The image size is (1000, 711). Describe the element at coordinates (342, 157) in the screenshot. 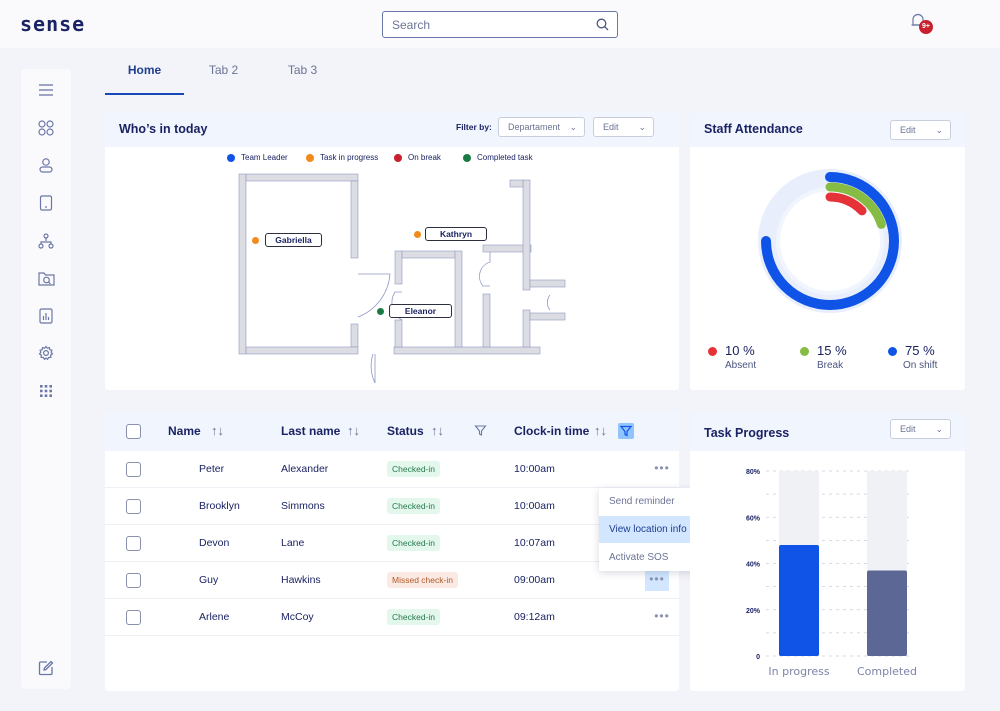

I see `legend-item: Task in progress` at that location.